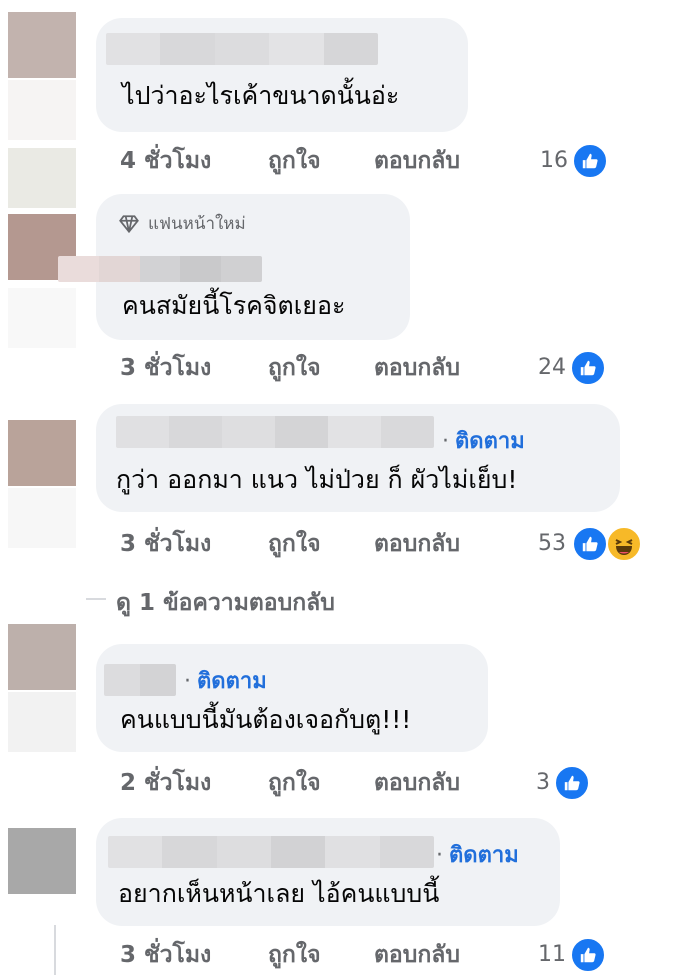 The height and width of the screenshot is (975, 700). Describe the element at coordinates (546, 955) in the screenshot. I see `reaction-count: 11` at that location.